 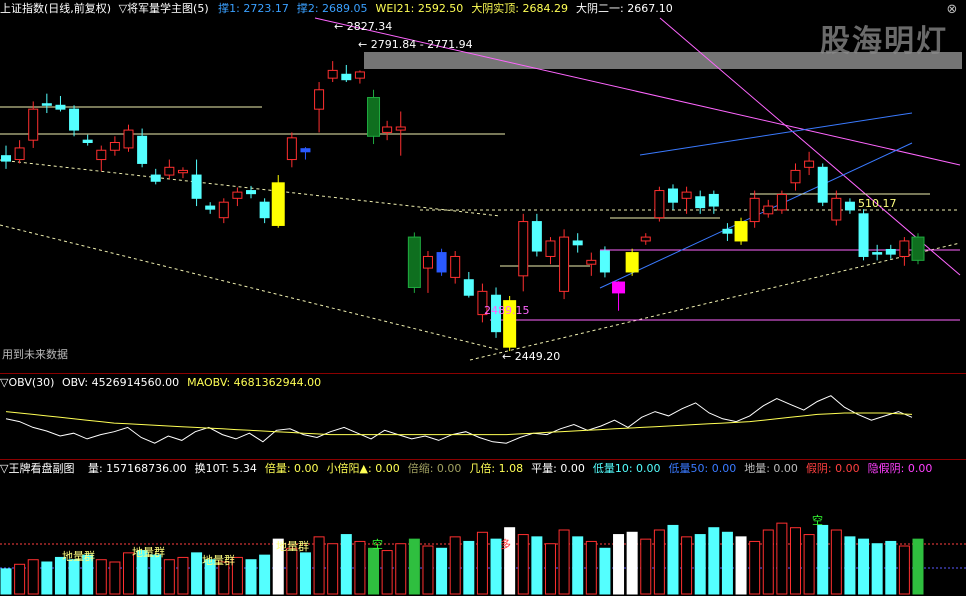 I want to click on obv-line-chart, so click(x=483, y=416).